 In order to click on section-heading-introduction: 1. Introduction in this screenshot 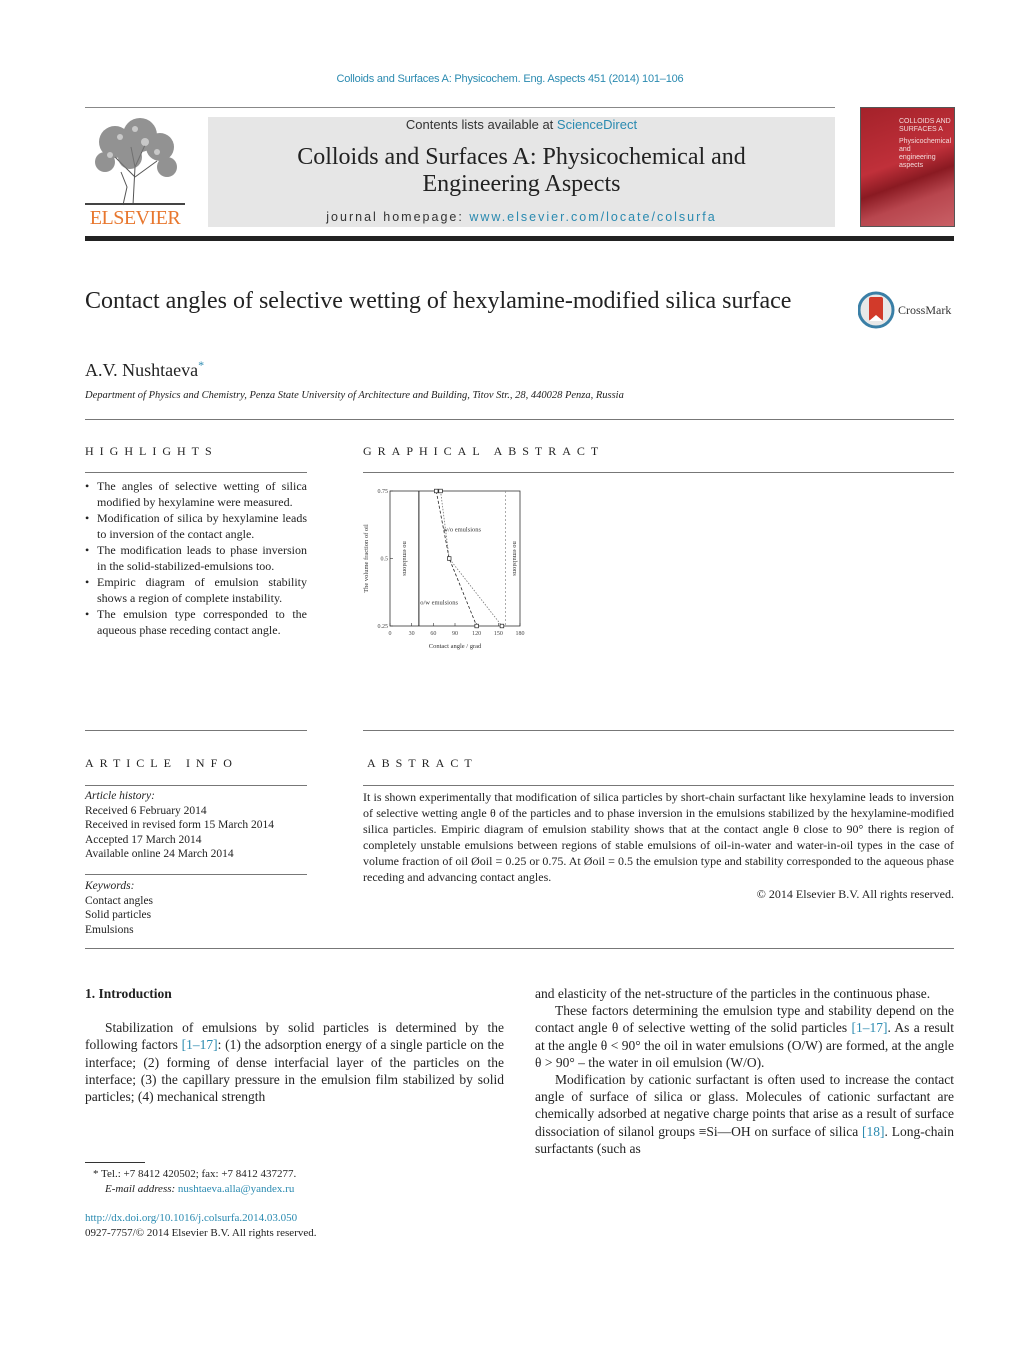, I will do `click(128, 993)`.